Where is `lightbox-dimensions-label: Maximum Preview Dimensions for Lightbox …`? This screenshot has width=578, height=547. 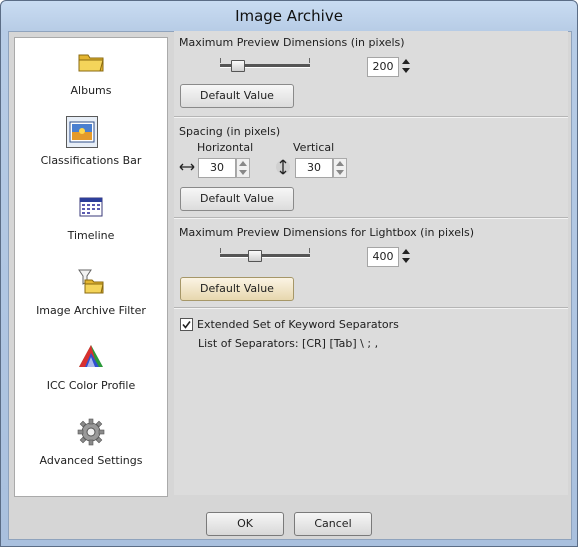 lightbox-dimensions-label: Maximum Preview Dimensions for Lightbox … is located at coordinates (327, 232).